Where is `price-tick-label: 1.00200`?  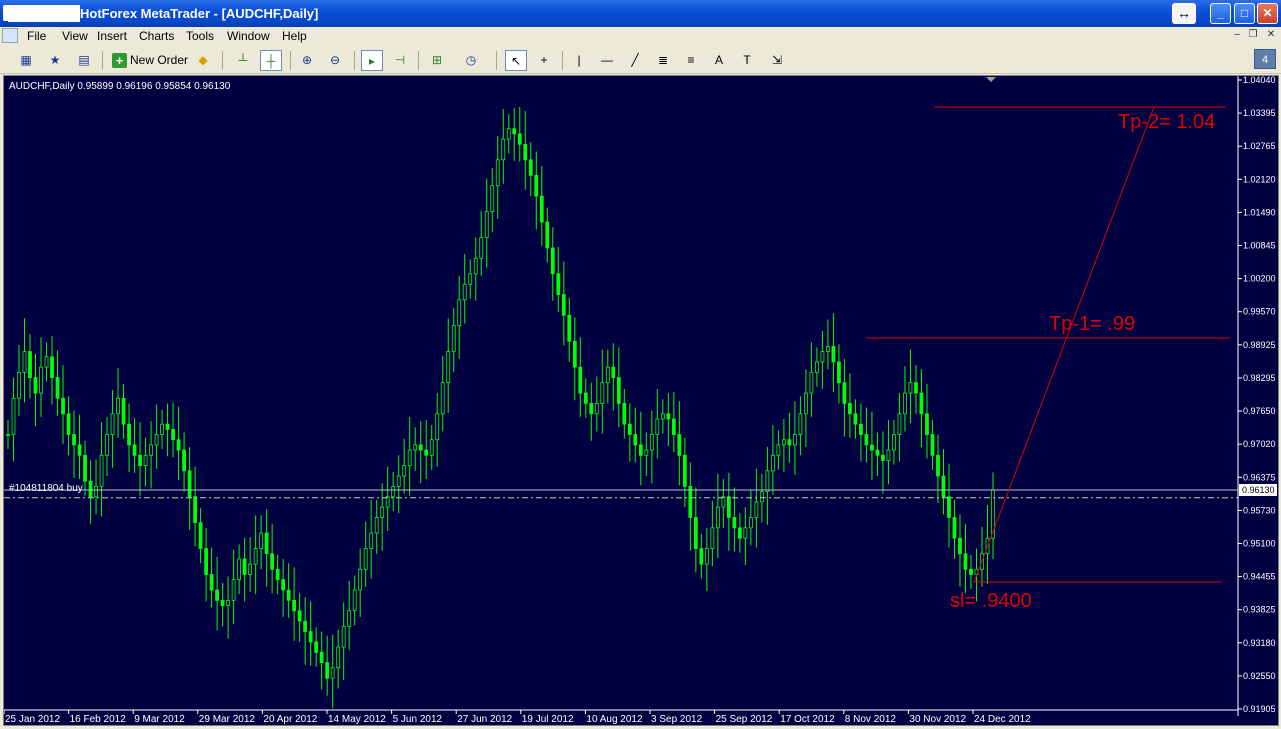
price-tick-label: 1.00200 is located at coordinates (1259, 279).